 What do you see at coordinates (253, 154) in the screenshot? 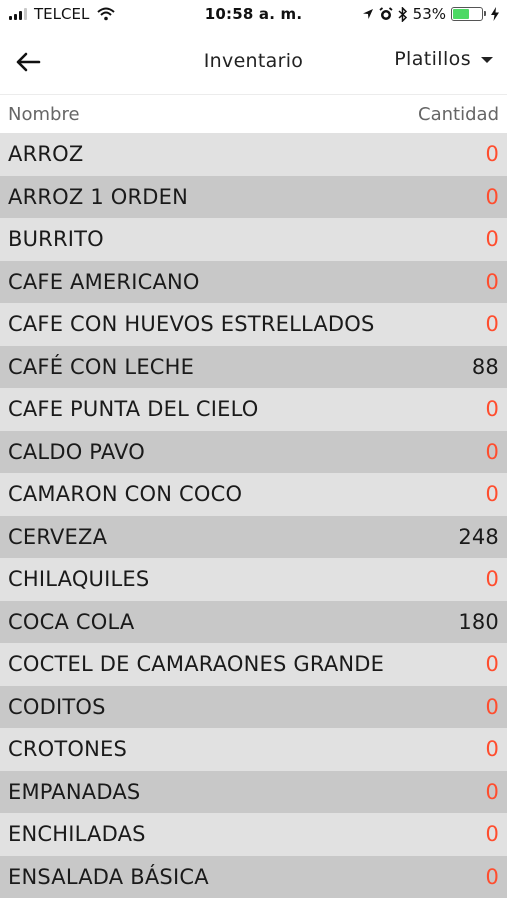
I see `list-item: ARROZ 0` at bounding box center [253, 154].